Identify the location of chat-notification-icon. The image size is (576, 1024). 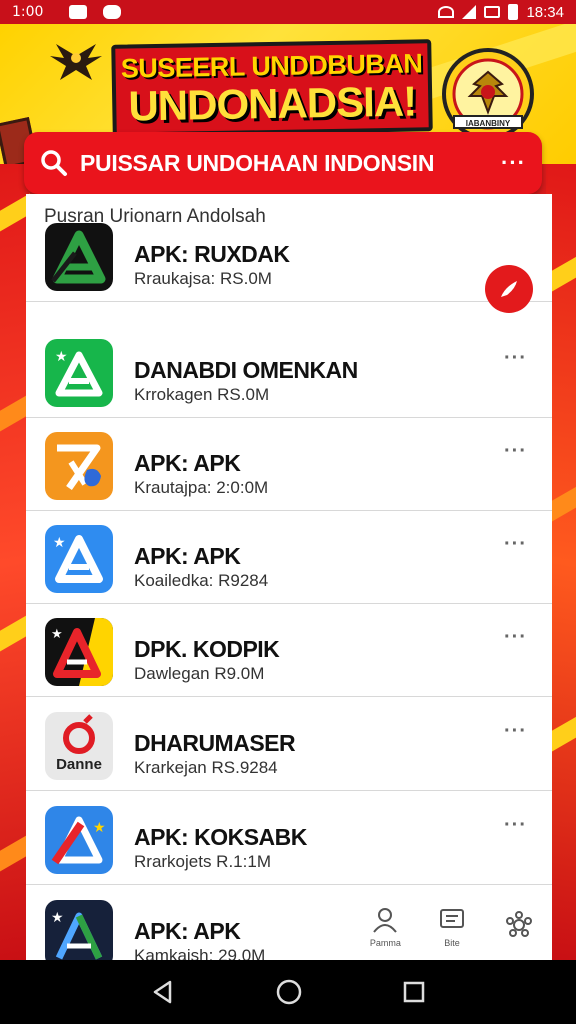
(112, 12).